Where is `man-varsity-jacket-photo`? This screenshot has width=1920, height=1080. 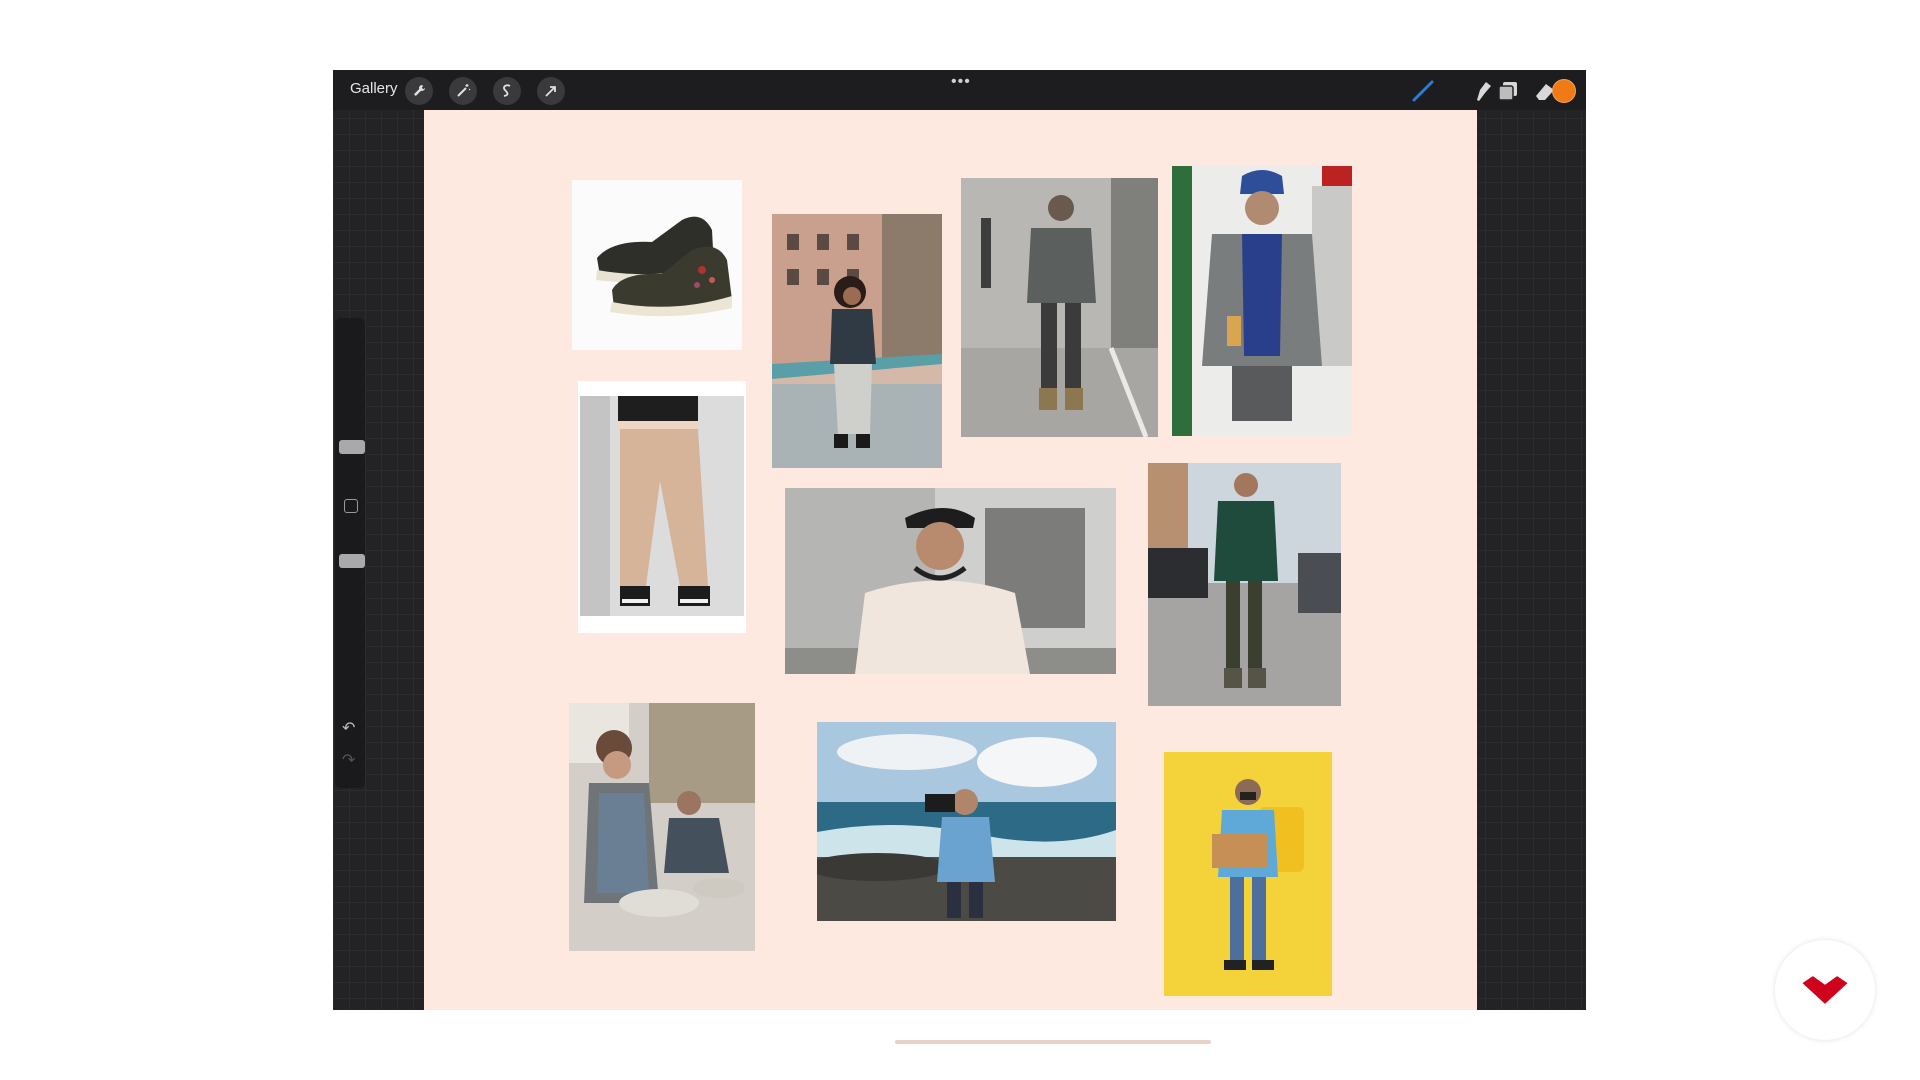
man-varsity-jacket-photo is located at coordinates (1262, 301).